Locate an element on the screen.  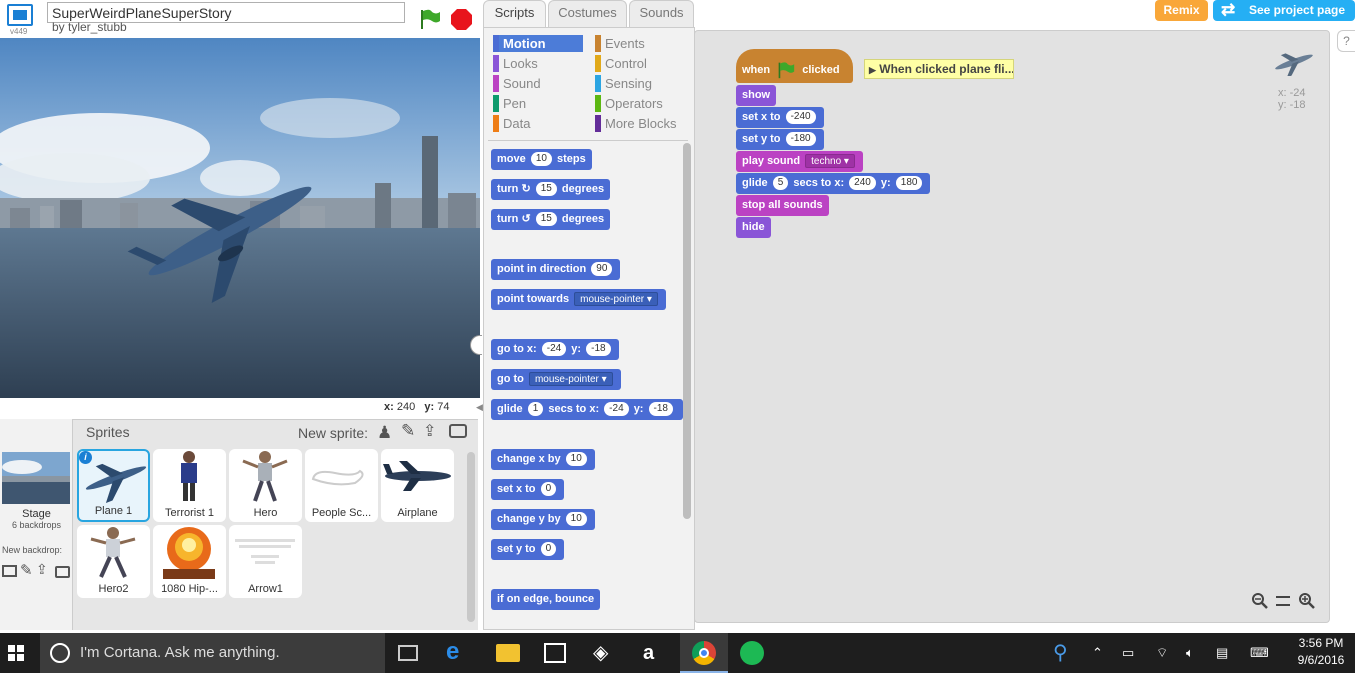
category-control: Control is located at coordinates (641, 63).